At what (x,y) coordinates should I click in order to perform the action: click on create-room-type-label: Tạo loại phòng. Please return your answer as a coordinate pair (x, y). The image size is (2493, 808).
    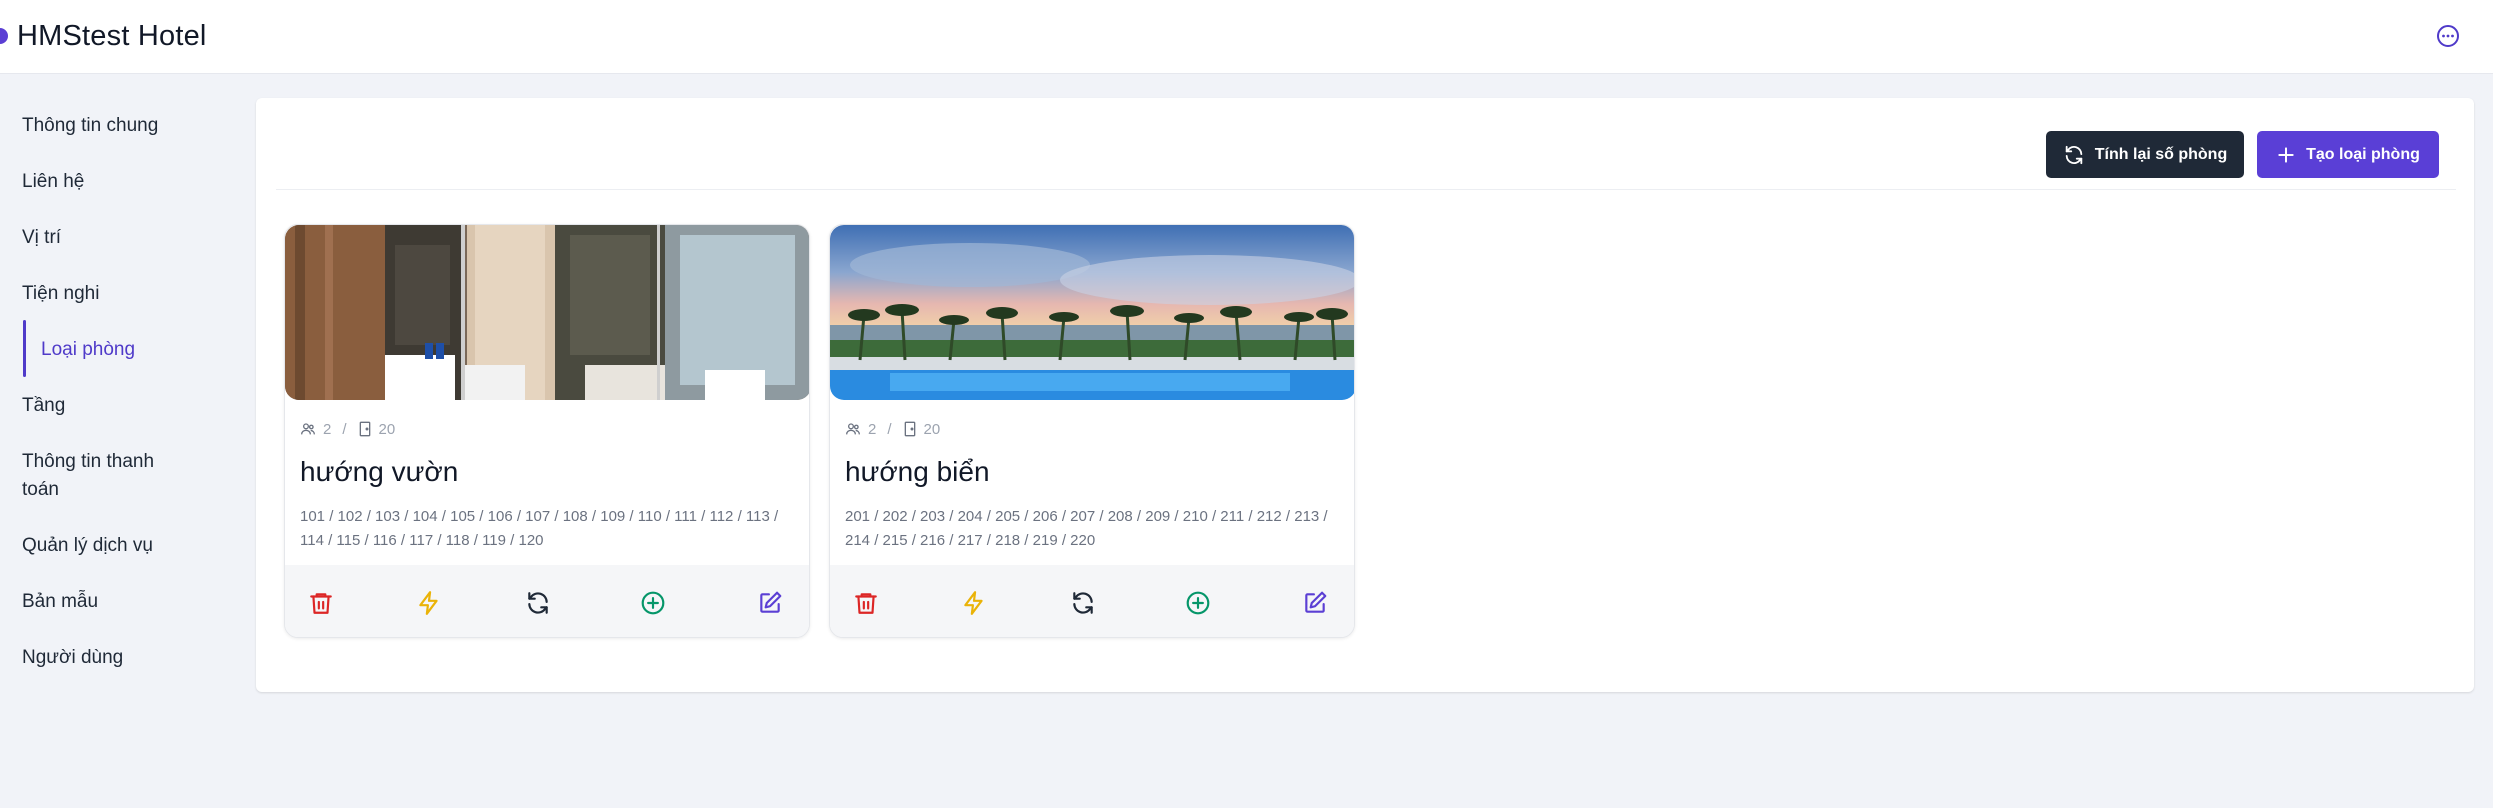
    Looking at the image, I should click on (2363, 154).